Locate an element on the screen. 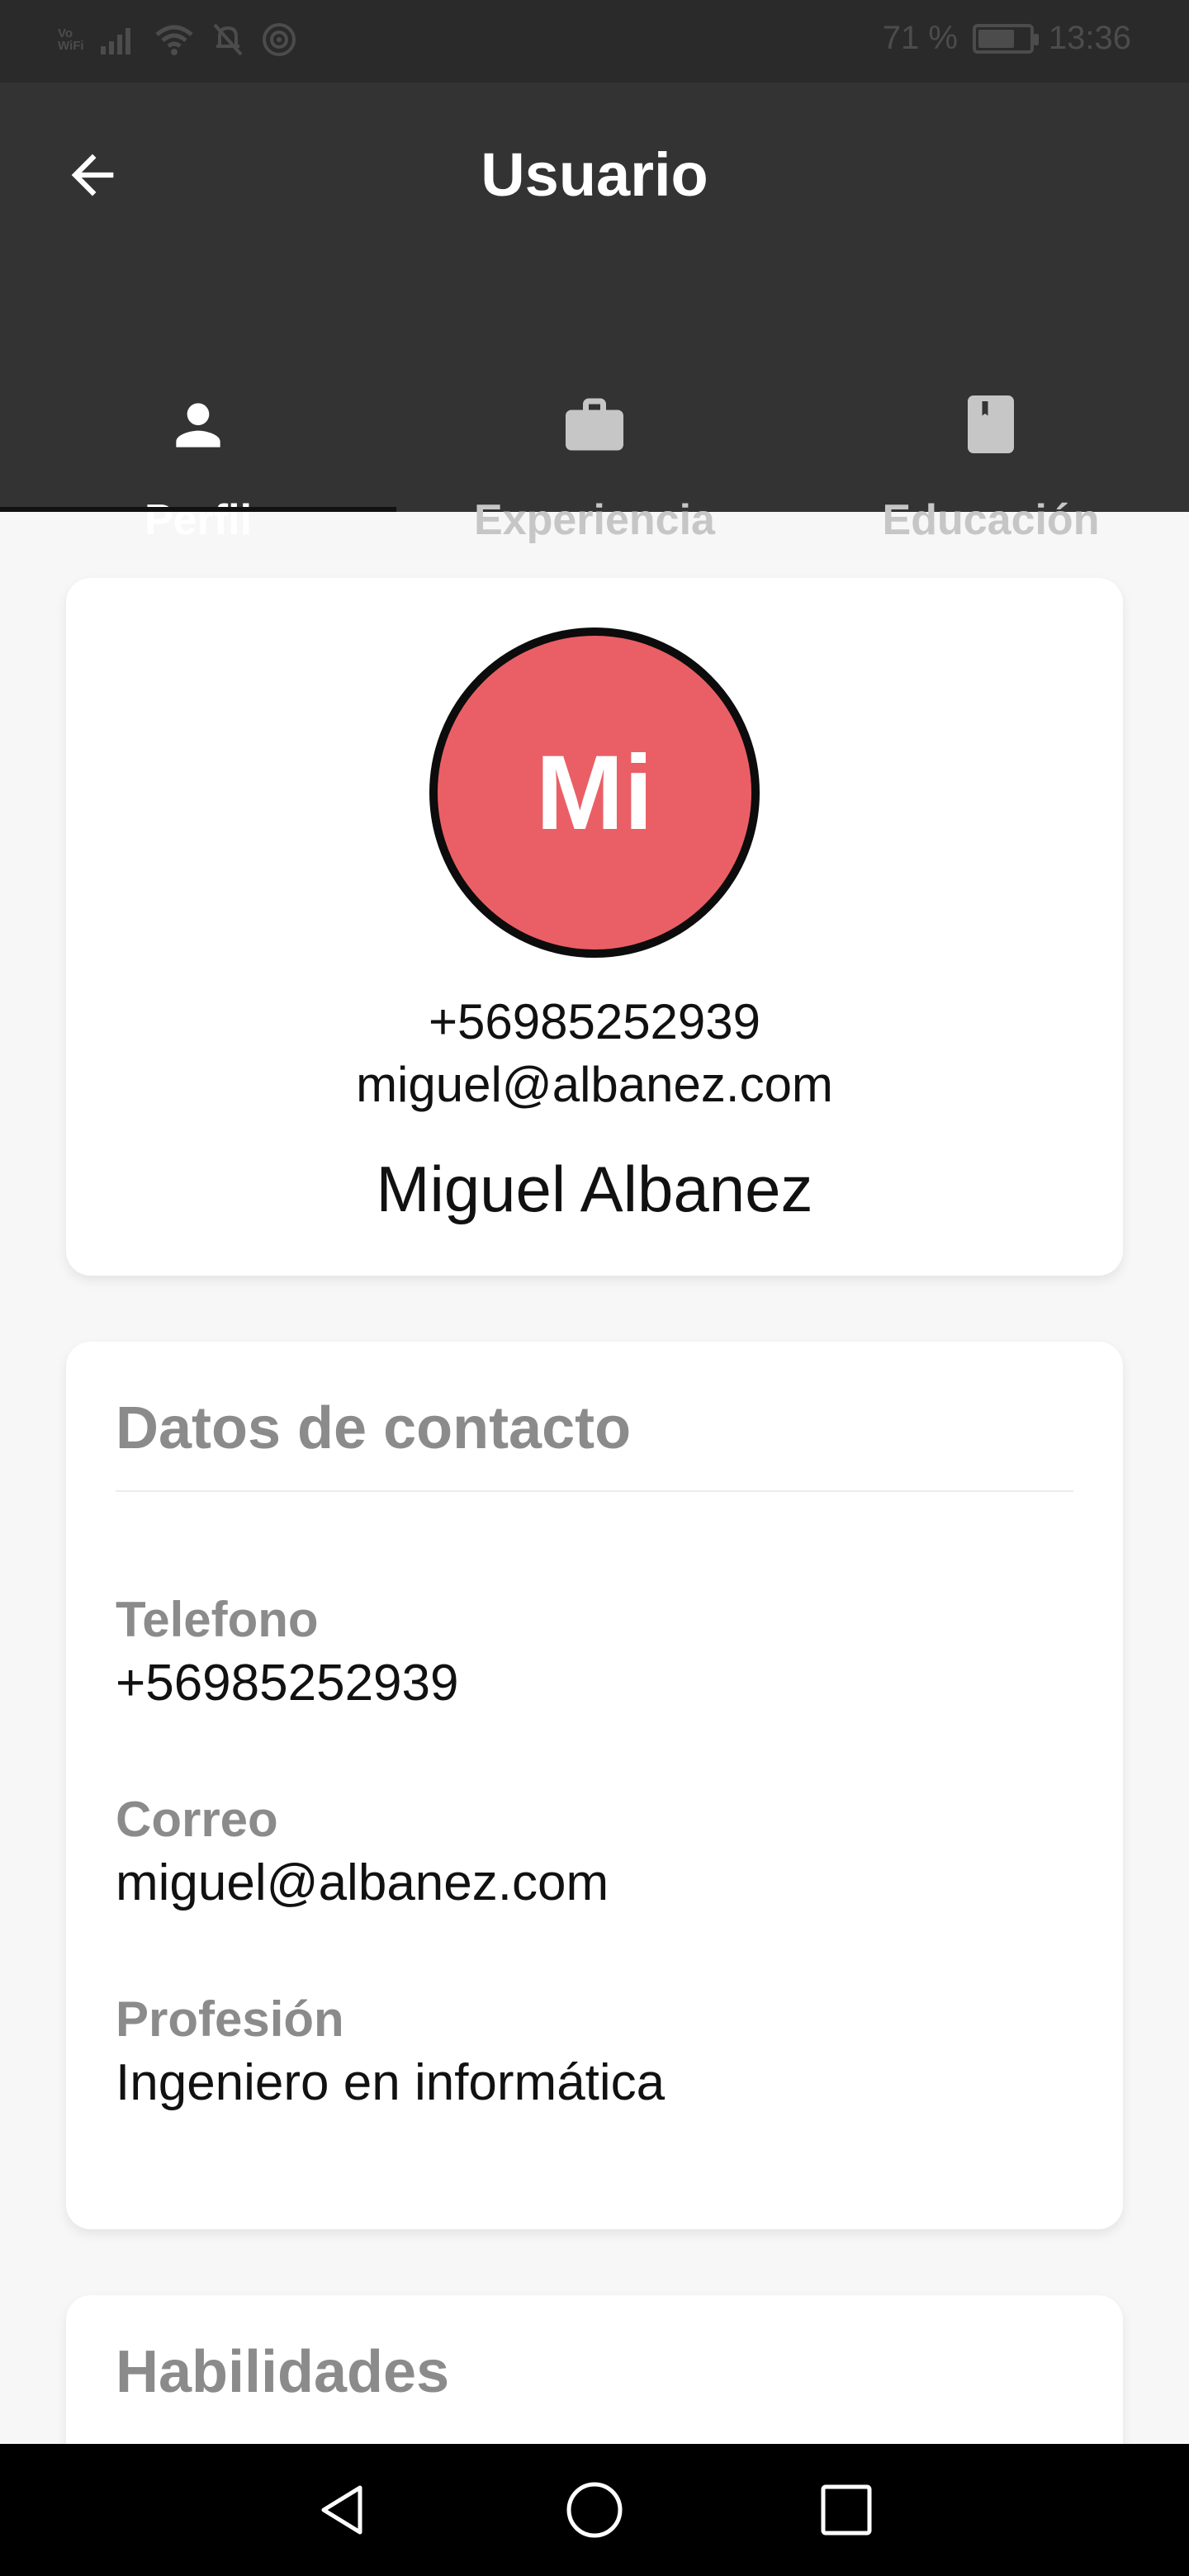  book-icon is located at coordinates (991, 424).